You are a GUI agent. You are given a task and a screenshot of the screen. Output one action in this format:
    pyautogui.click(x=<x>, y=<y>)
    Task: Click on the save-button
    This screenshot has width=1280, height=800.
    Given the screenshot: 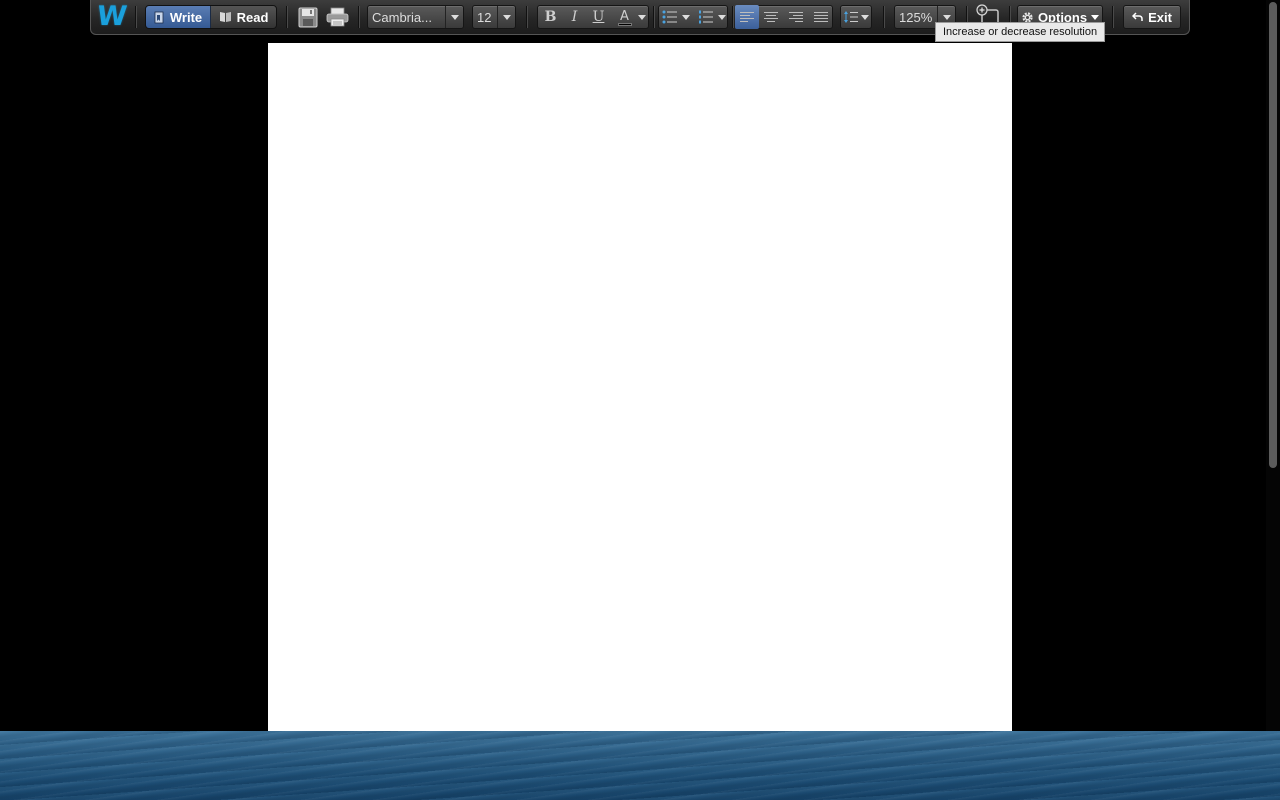 What is the action you would take?
    pyautogui.click(x=308, y=17)
    